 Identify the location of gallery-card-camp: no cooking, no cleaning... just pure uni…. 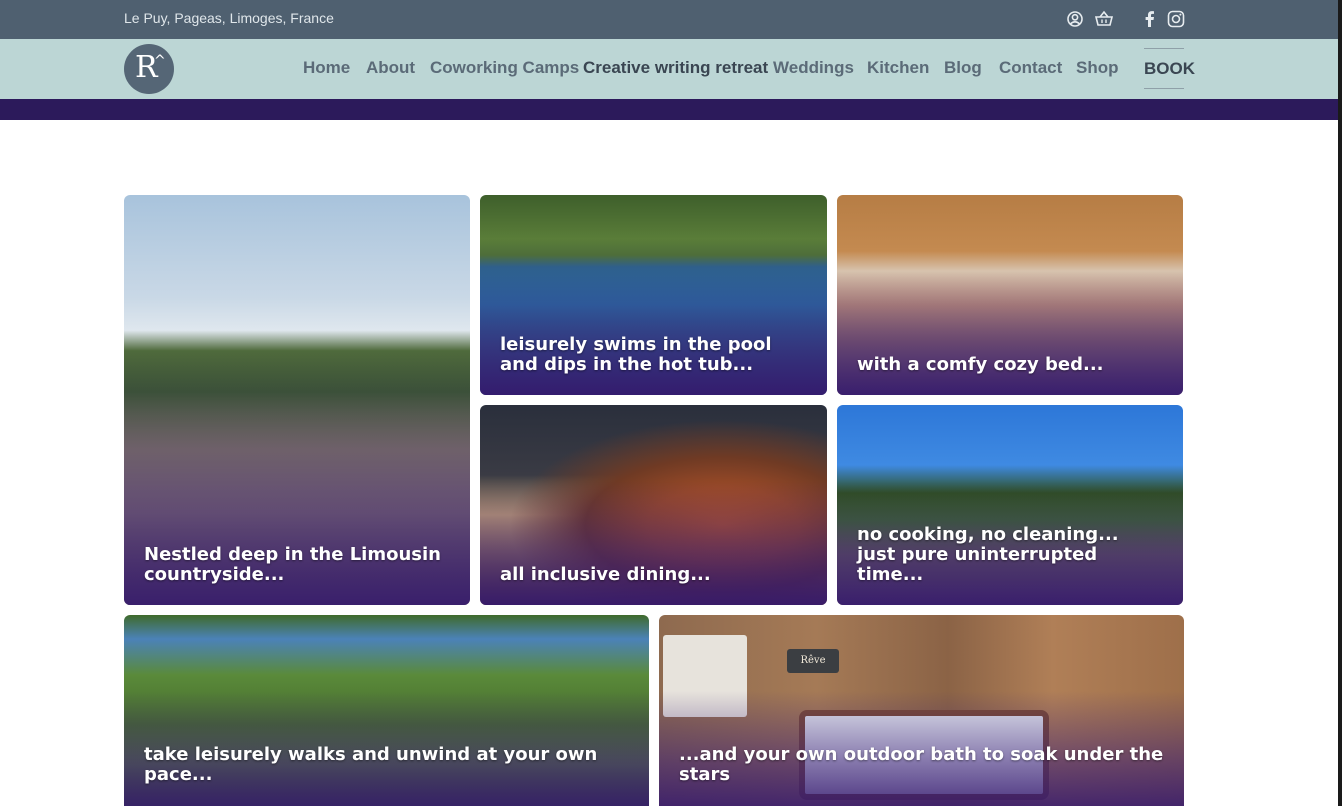
(1010, 505).